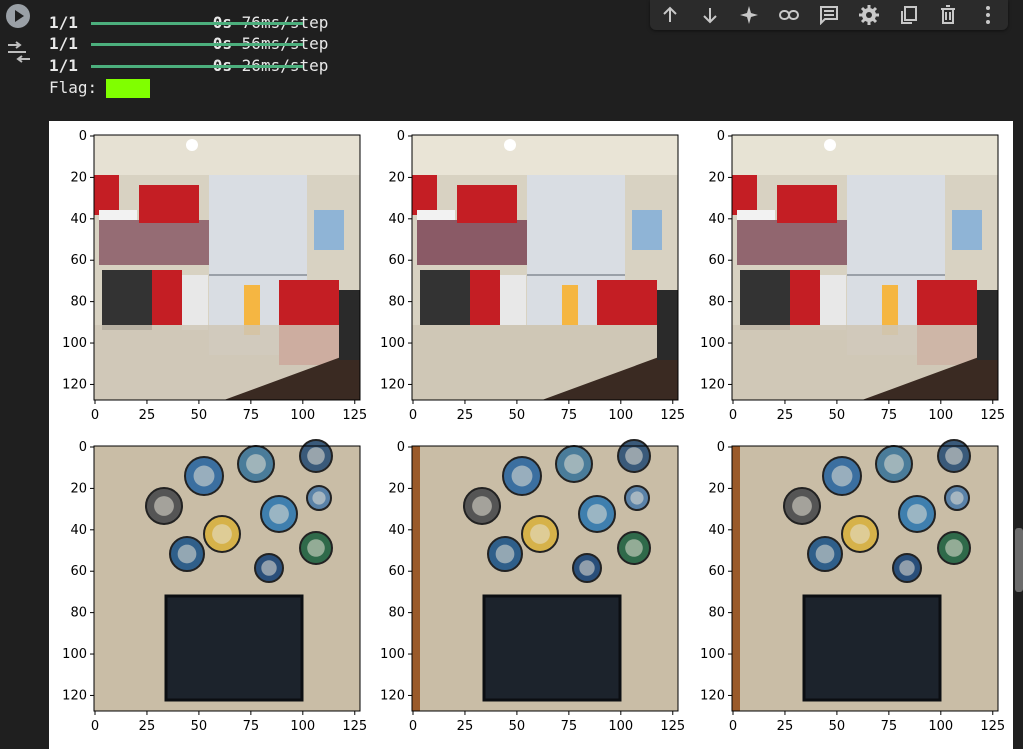 This screenshot has width=1023, height=749. What do you see at coordinates (1019, 560) in the screenshot?
I see `scrollbar-thumb` at bounding box center [1019, 560].